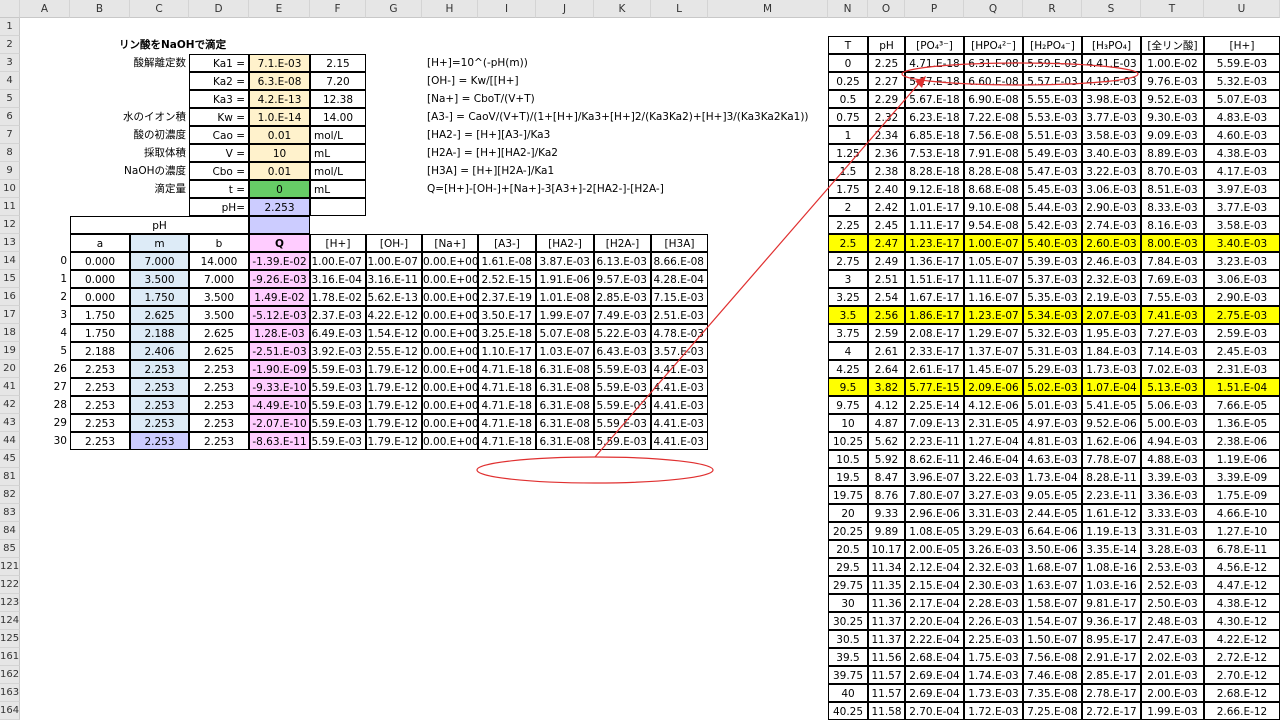 Image resolution: width=1280 pixels, height=726 pixels. I want to click on result-cell: 8.16.E-03, so click(1172, 225).